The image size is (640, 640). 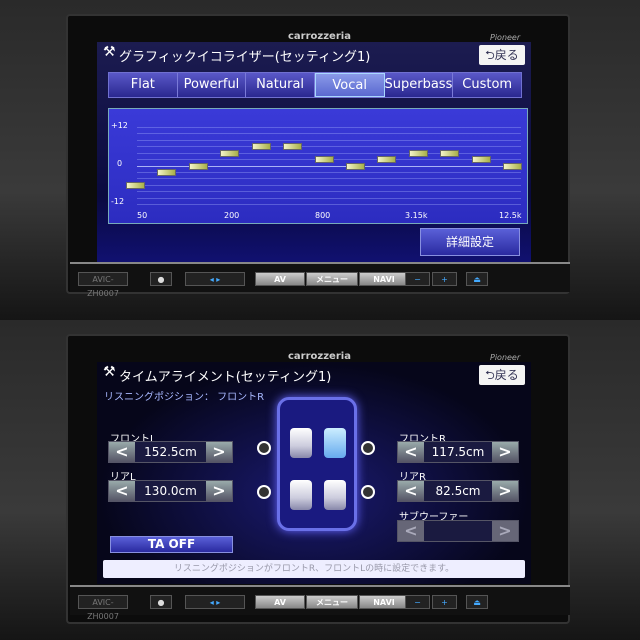 I want to click on x-label: 200, so click(x=232, y=215).